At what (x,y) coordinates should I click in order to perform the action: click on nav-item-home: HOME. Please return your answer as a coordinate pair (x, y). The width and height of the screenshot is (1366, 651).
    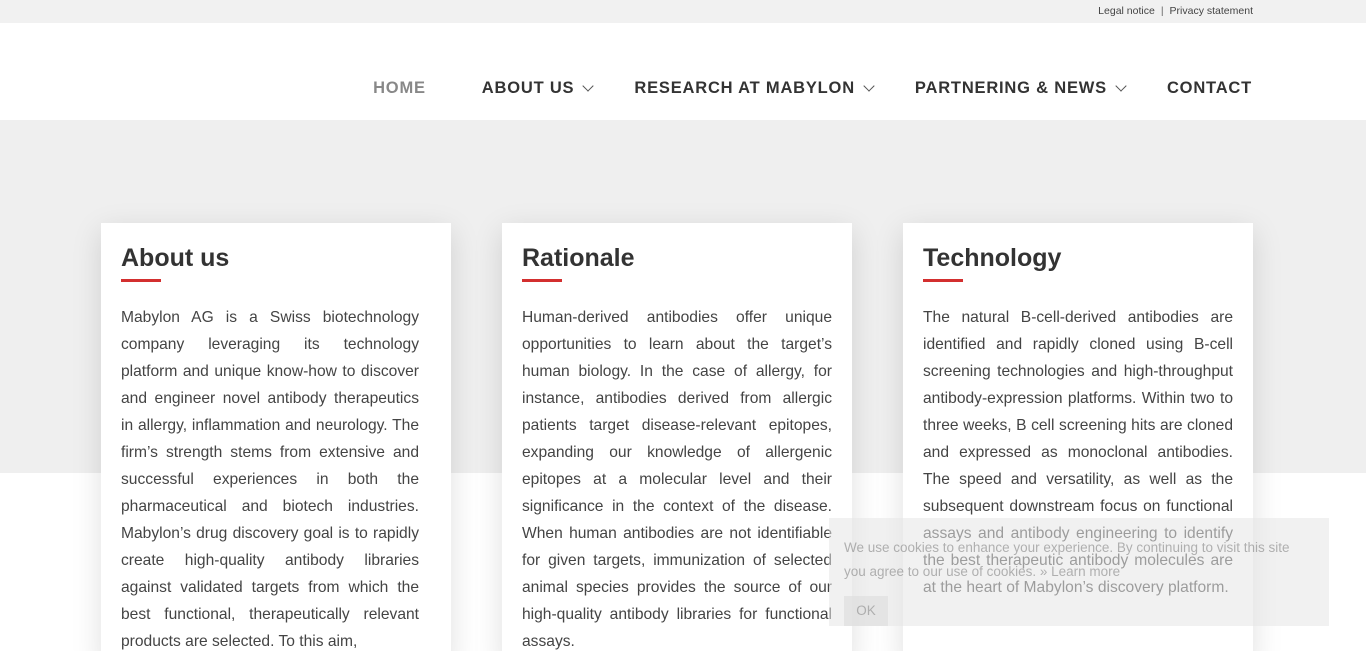
    Looking at the image, I should click on (399, 88).